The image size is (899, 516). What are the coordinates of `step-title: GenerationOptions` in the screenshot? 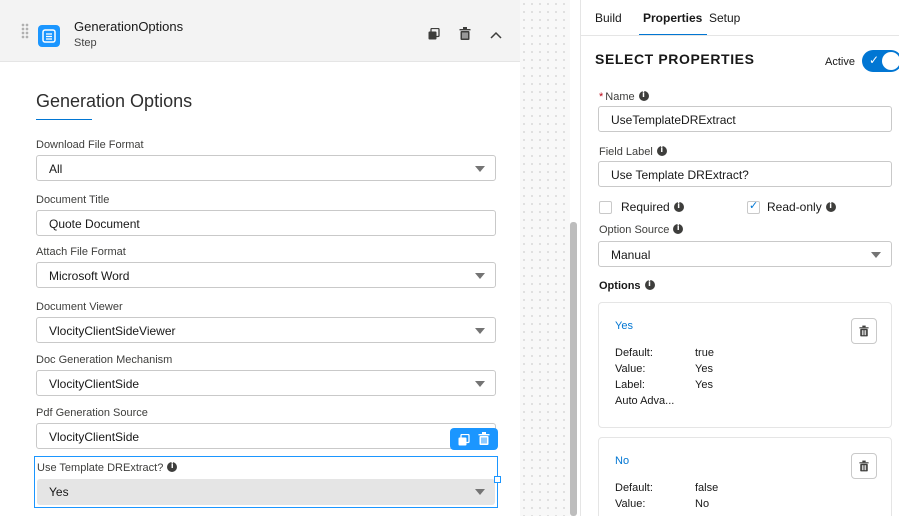 It's located at (129, 26).